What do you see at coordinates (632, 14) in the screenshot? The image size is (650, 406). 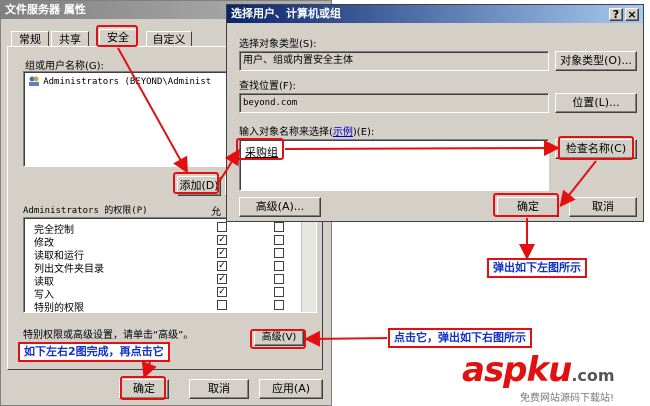 I see `close-icon: ×` at bounding box center [632, 14].